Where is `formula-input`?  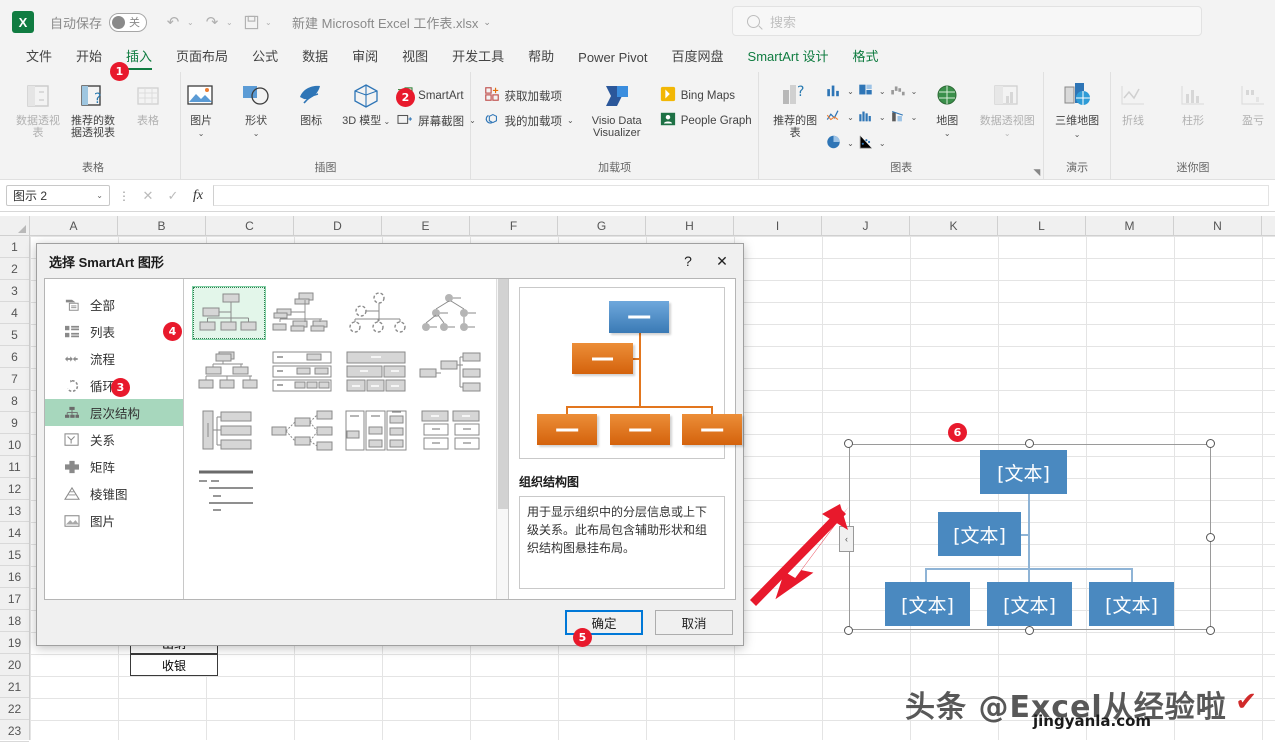
formula-input is located at coordinates (741, 195).